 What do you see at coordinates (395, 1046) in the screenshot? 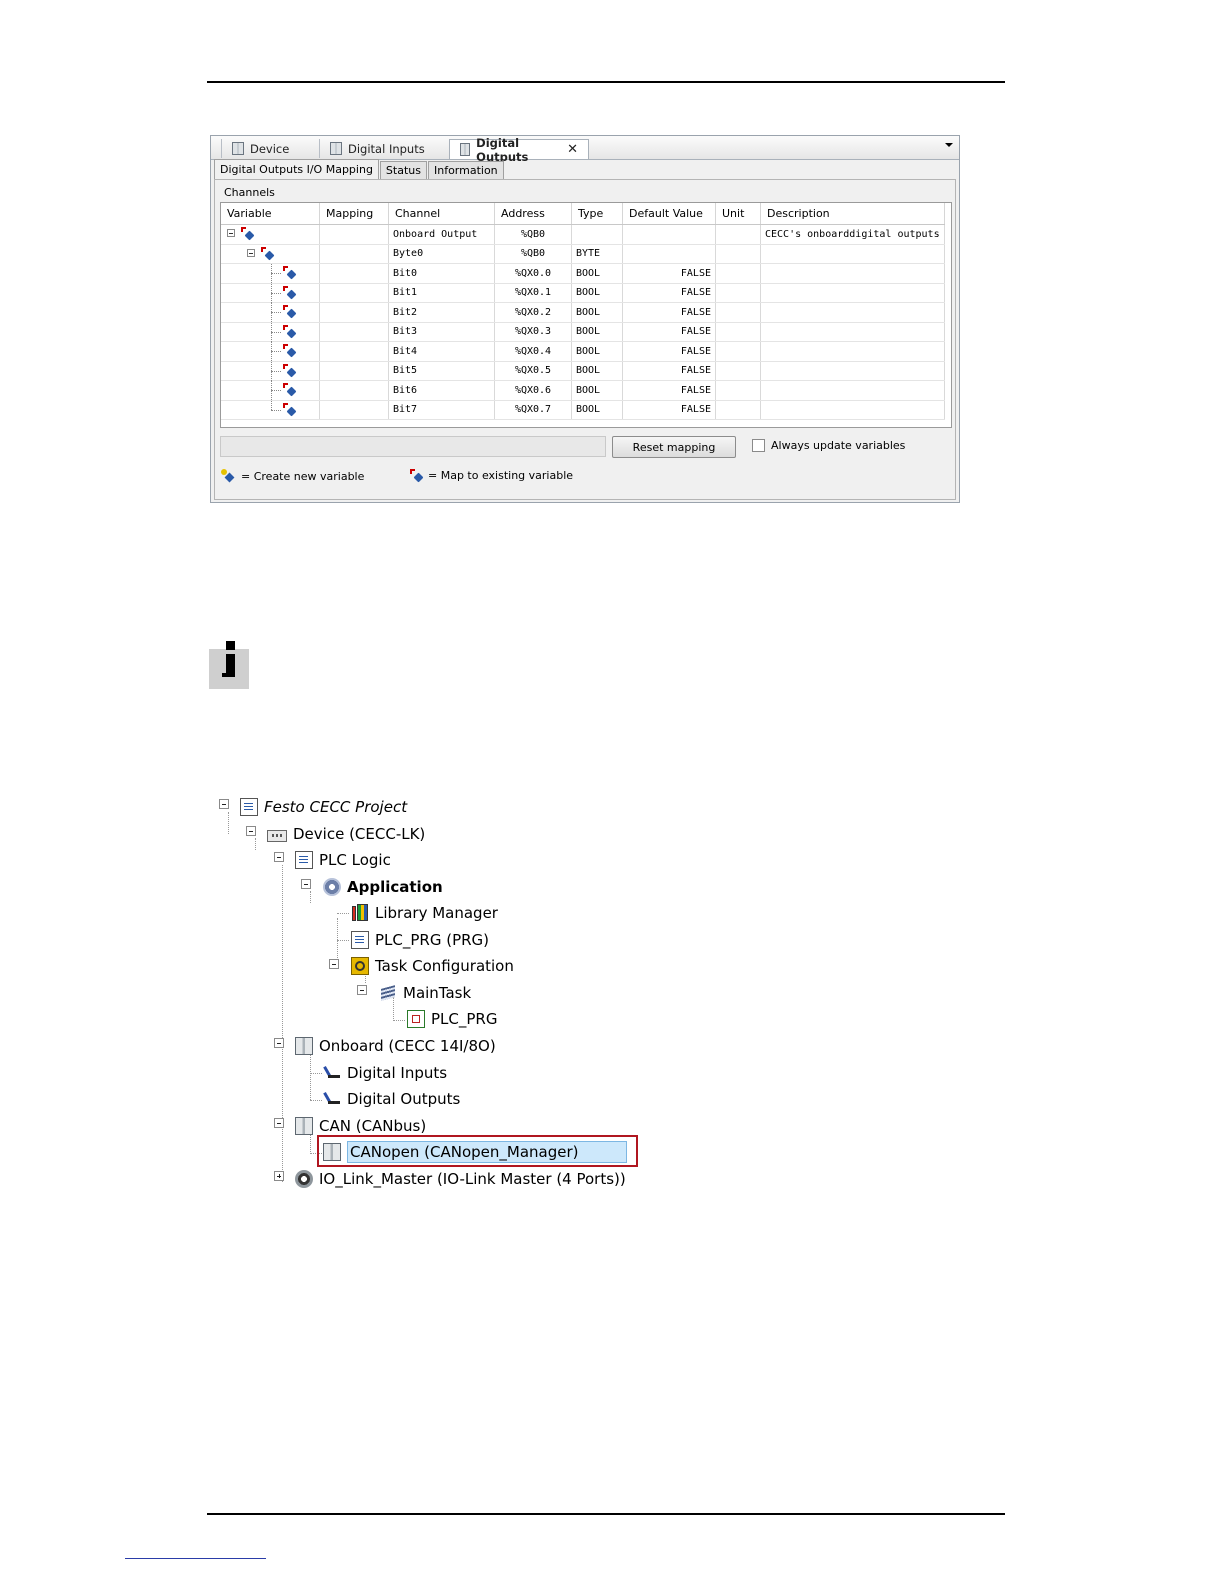
I see `tree-node-onboard: Onboard (CECC 14I/8O)` at bounding box center [395, 1046].